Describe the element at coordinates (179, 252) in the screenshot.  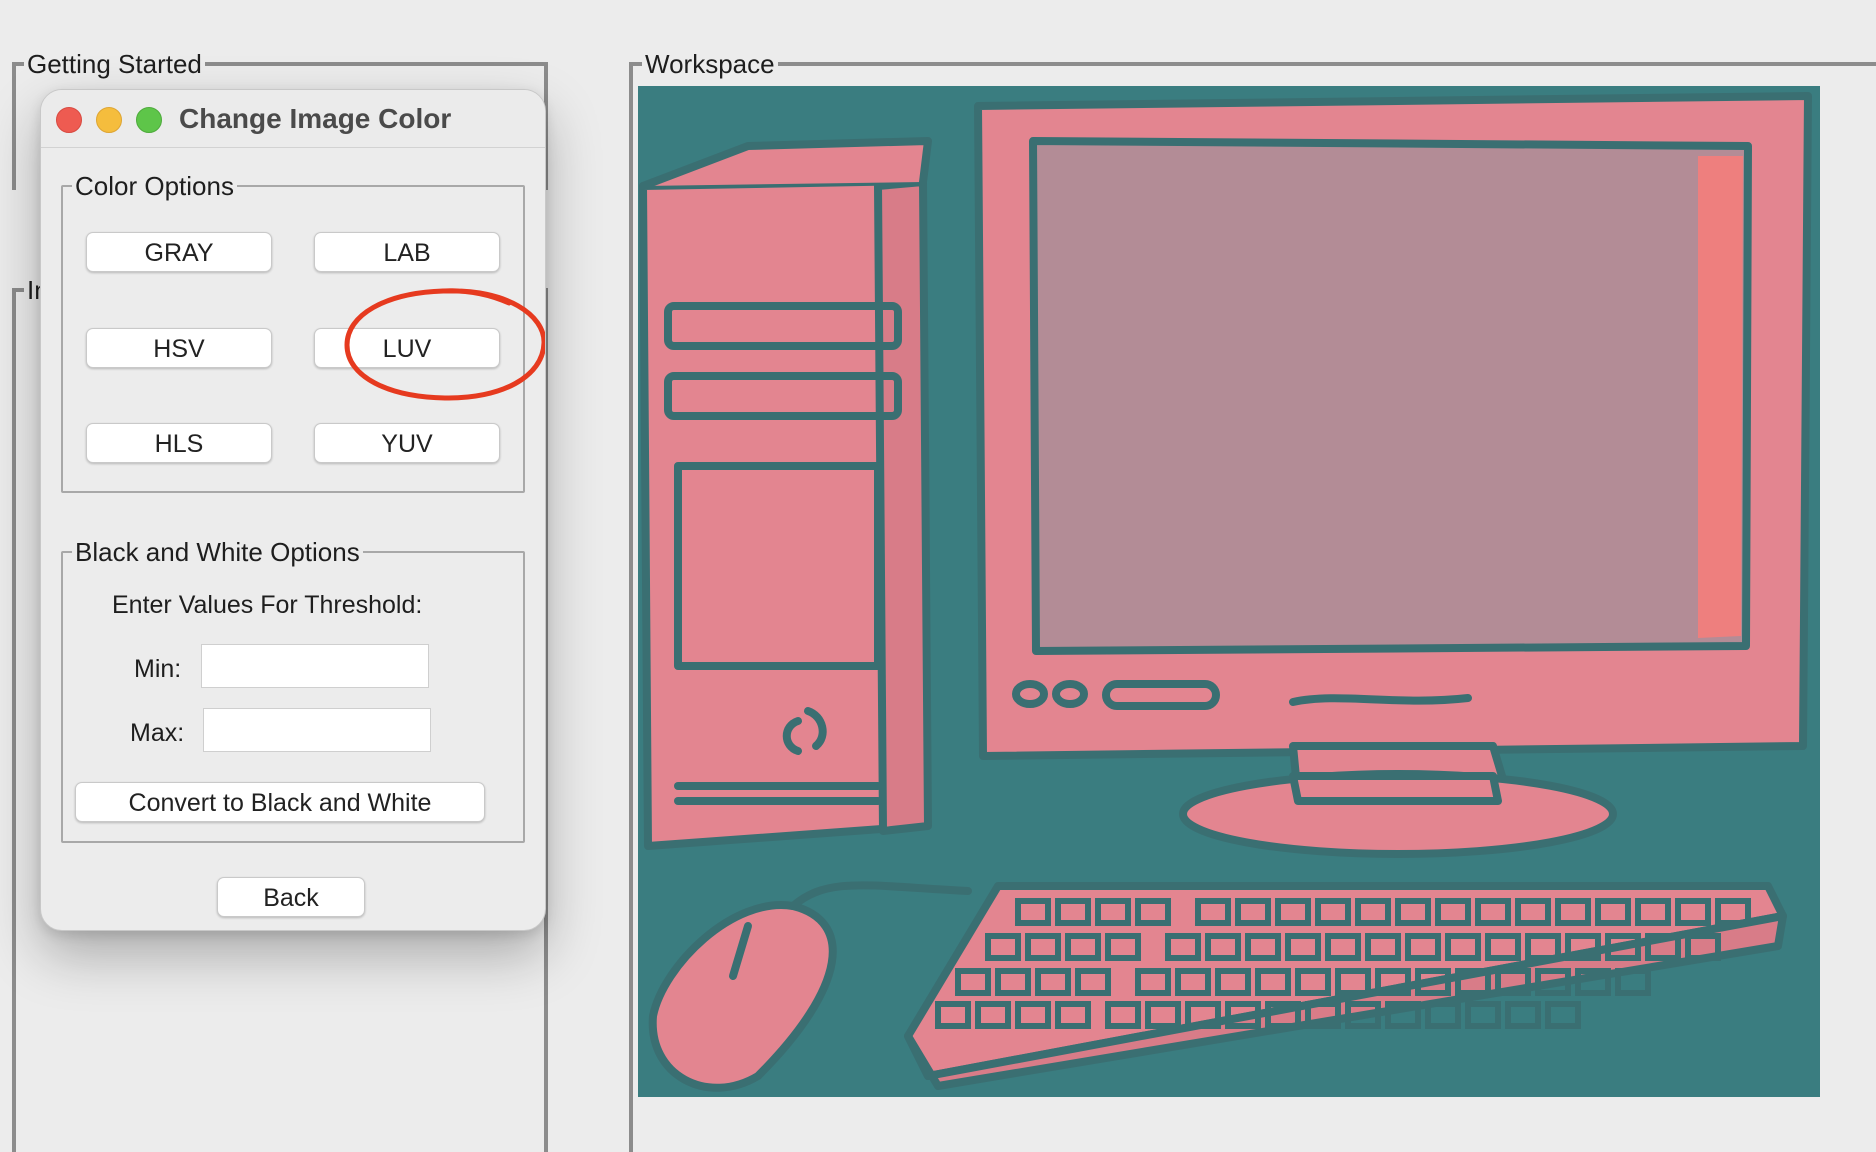
I see `gray-button: GRAY` at that location.